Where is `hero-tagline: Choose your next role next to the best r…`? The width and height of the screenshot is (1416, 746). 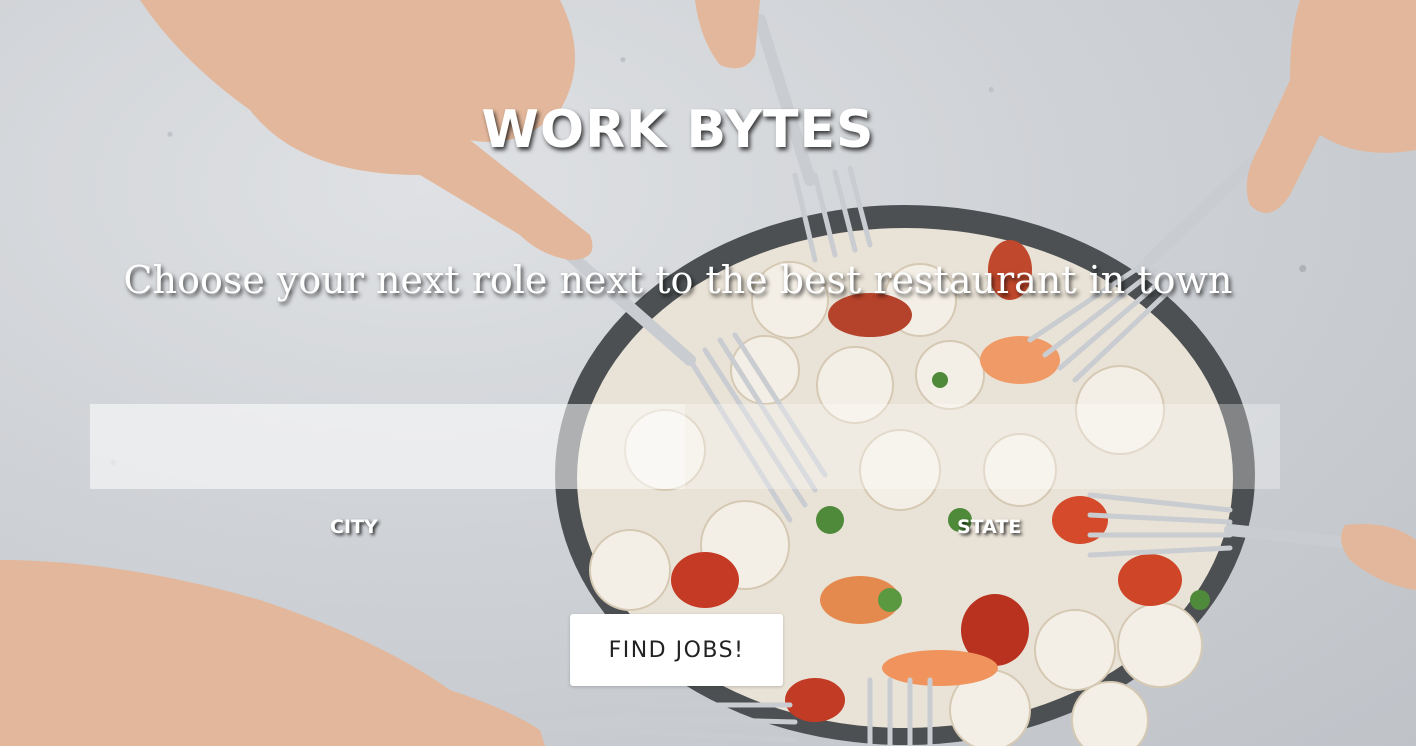
hero-tagline: Choose your next role next to the best r… is located at coordinates (678, 280).